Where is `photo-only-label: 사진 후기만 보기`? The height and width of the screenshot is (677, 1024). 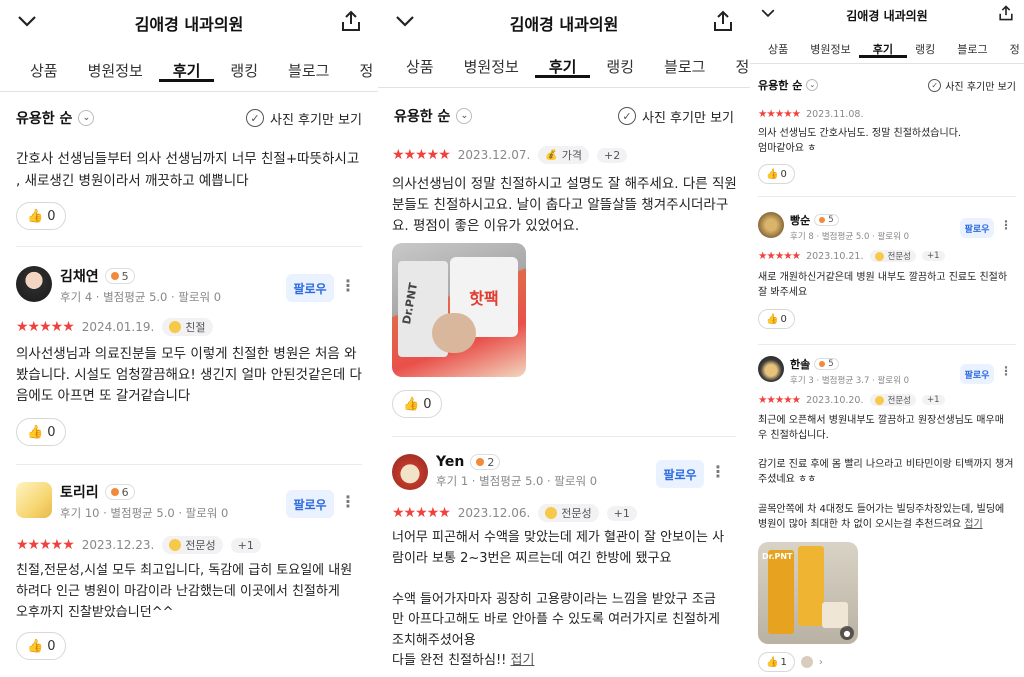
photo-only-label: 사진 후기만 보기 is located at coordinates (980, 87).